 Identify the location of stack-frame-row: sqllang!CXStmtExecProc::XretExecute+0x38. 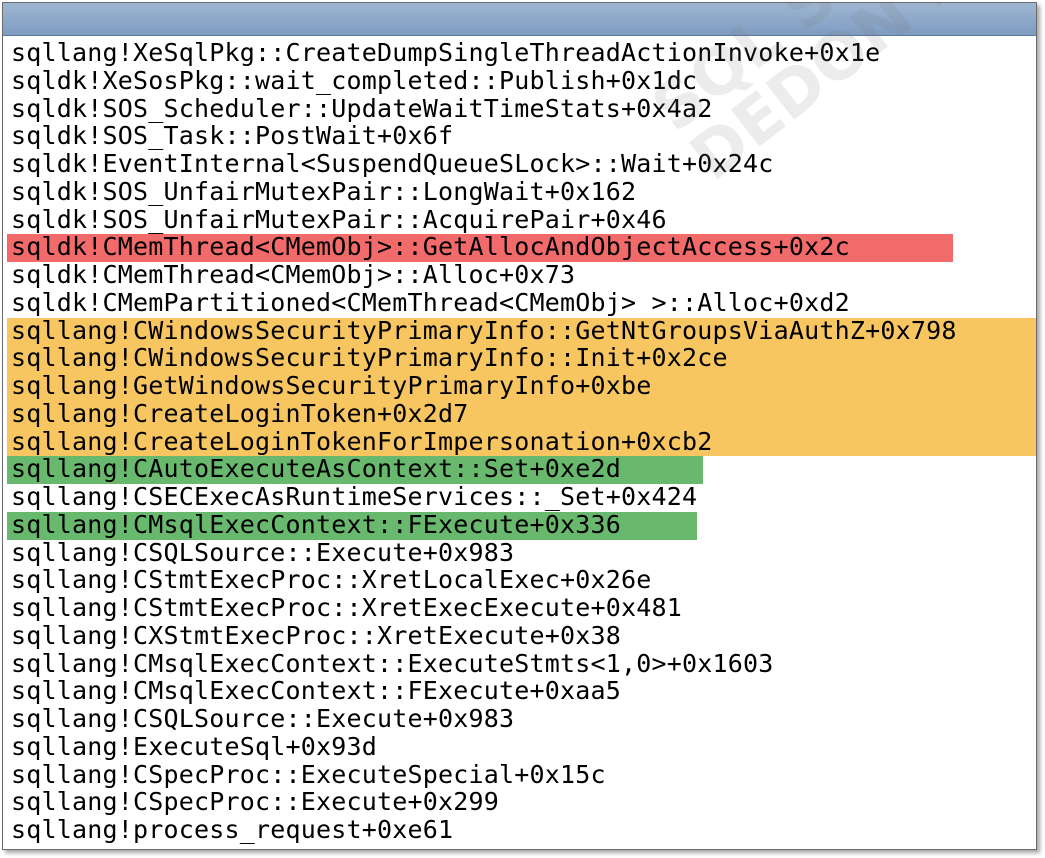
(523, 635).